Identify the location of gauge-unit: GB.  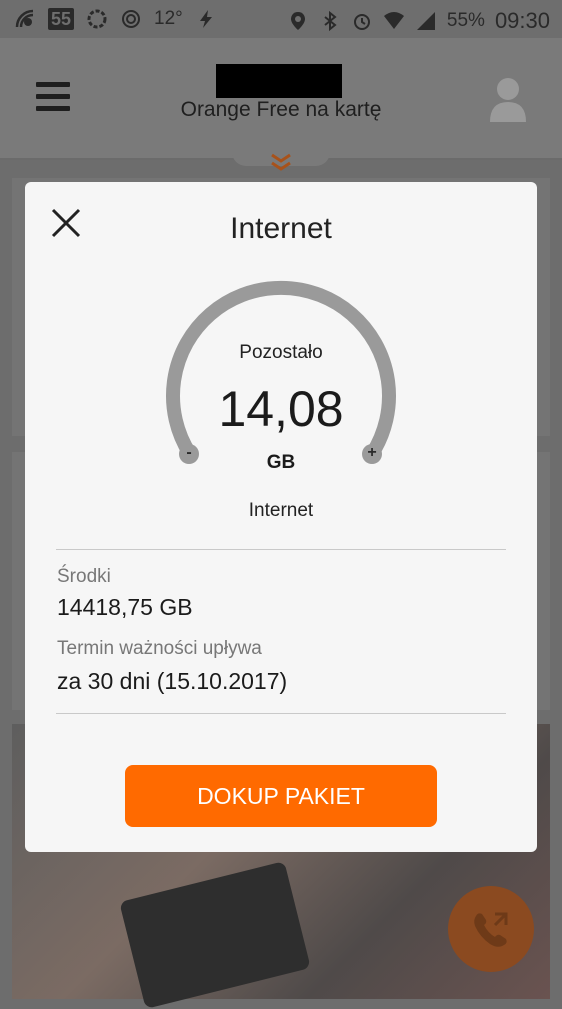
(281, 462).